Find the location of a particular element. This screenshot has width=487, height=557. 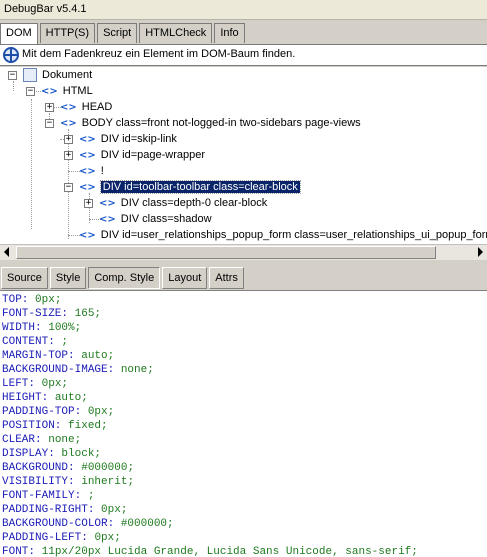

style-value: 100%; is located at coordinates (65, 328).